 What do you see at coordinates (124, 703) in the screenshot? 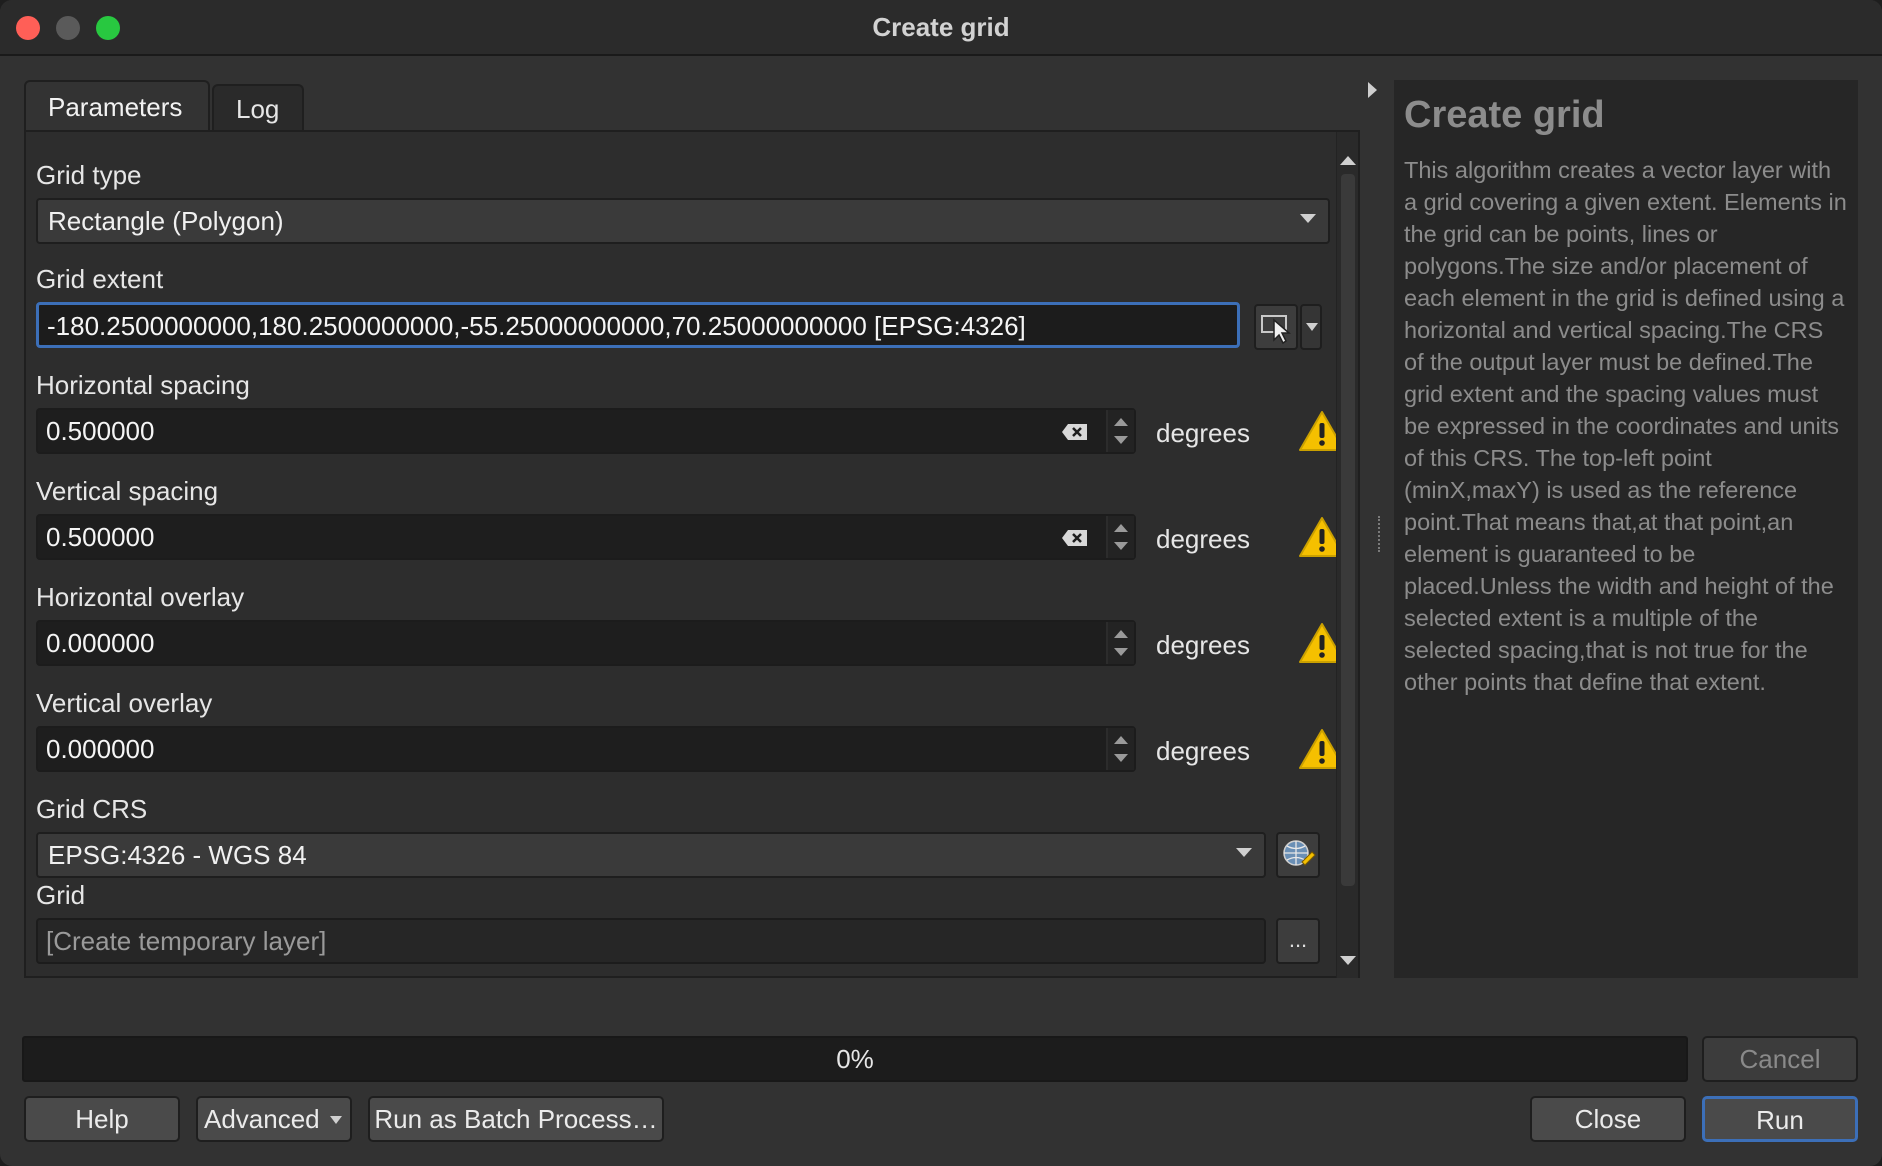
I see `vertical-overlay-label: Vertical overlay` at bounding box center [124, 703].